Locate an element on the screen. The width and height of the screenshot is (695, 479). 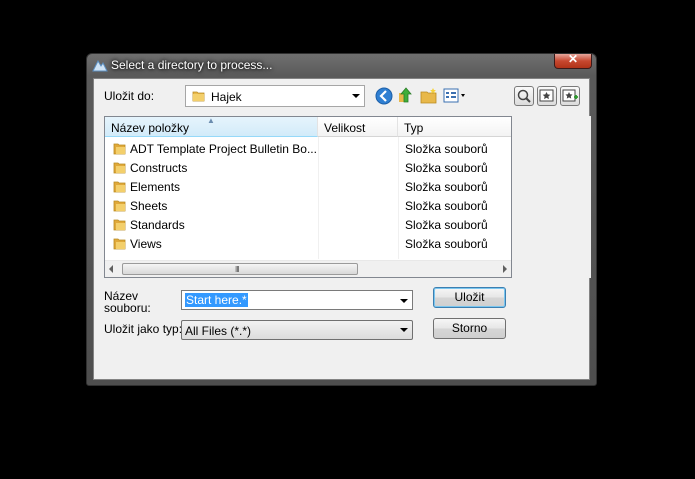
filename-label: Název souboru: is located at coordinates (127, 302).